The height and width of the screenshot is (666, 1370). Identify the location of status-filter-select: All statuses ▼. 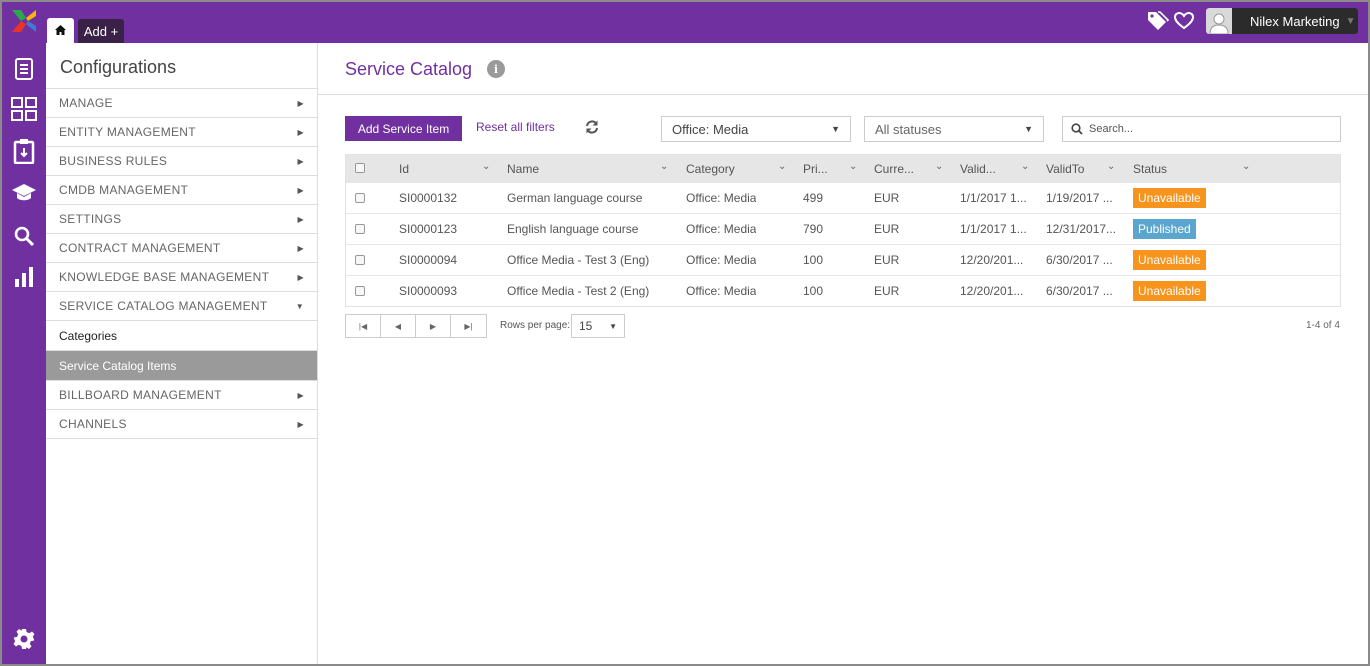
(954, 129).